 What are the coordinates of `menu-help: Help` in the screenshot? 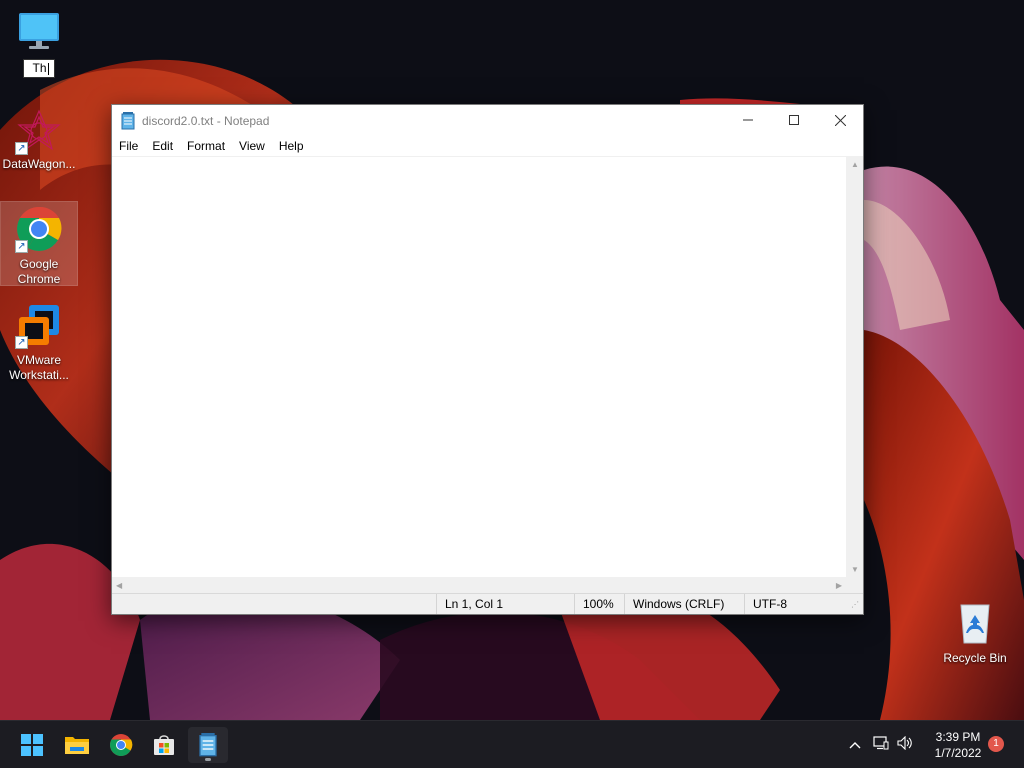 It's located at (291, 146).